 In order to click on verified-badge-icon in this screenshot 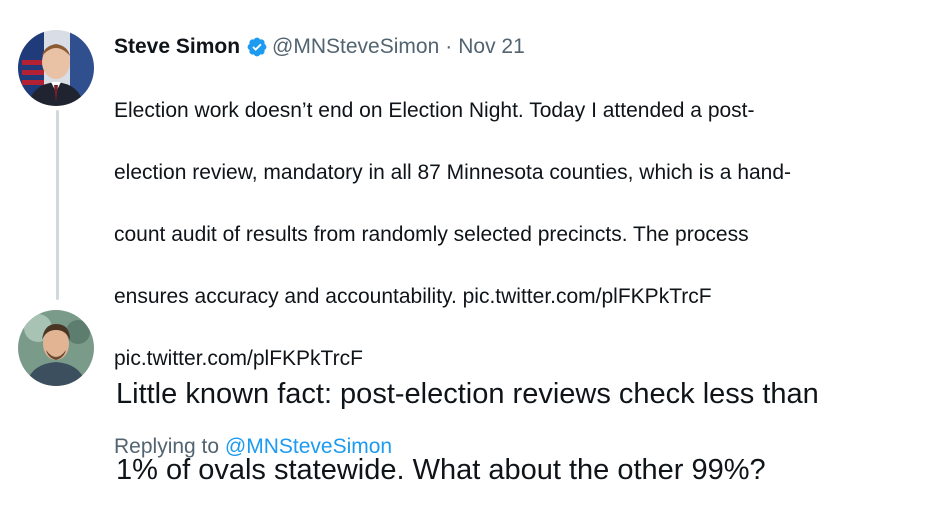, I will do `click(257, 47)`.